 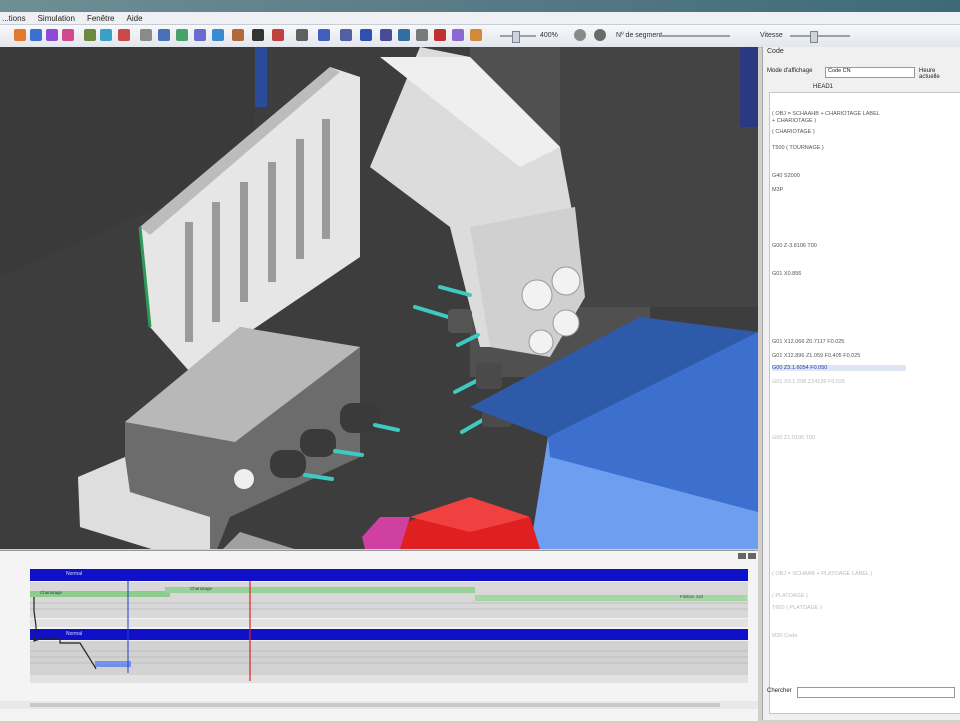 What do you see at coordinates (14, 18) in the screenshot?
I see `menu-options: ...tions` at bounding box center [14, 18].